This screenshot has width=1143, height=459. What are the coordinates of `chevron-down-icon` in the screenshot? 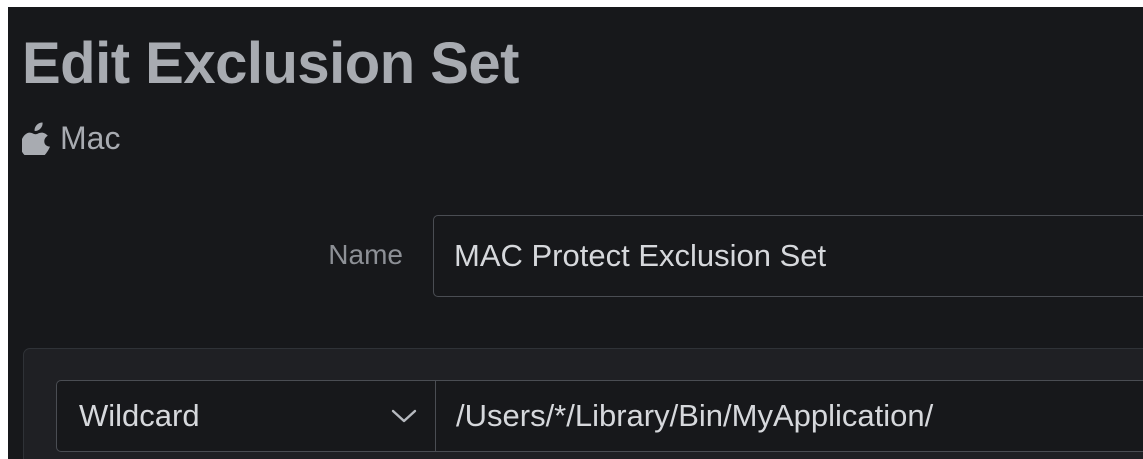 It's located at (404, 416).